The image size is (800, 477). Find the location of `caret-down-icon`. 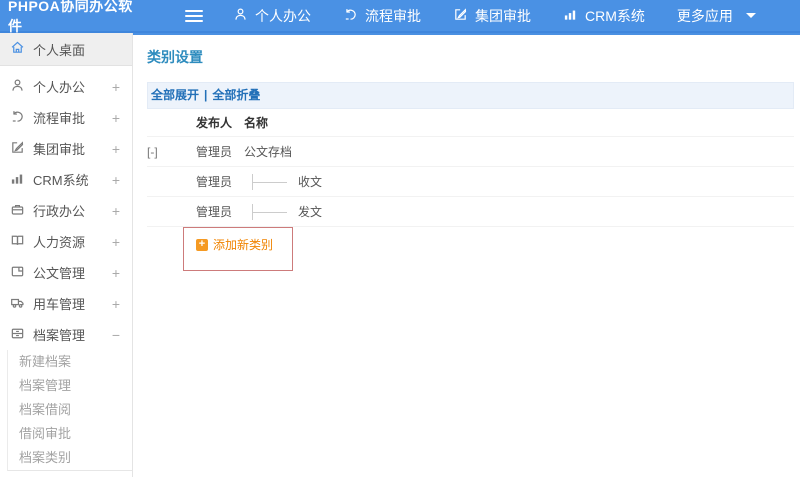

caret-down-icon is located at coordinates (750, 15).